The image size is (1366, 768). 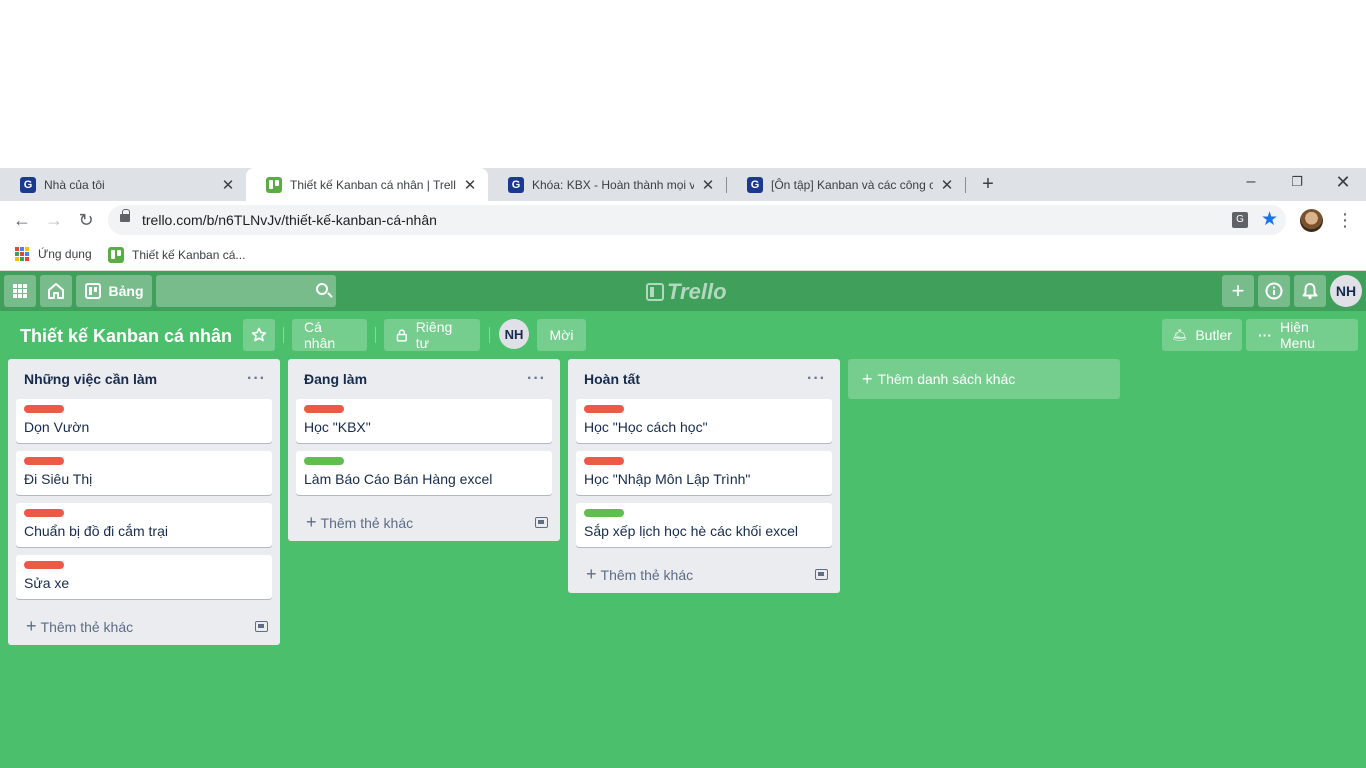 What do you see at coordinates (655, 292) in the screenshot?
I see `trello-logo-icon` at bounding box center [655, 292].